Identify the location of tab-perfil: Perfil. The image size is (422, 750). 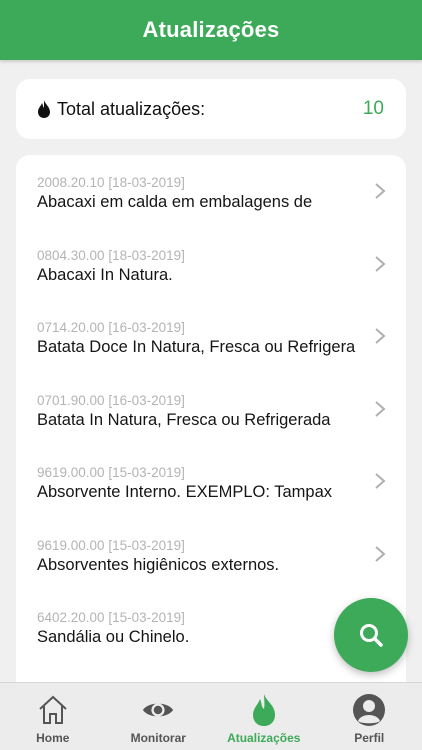
(369, 716).